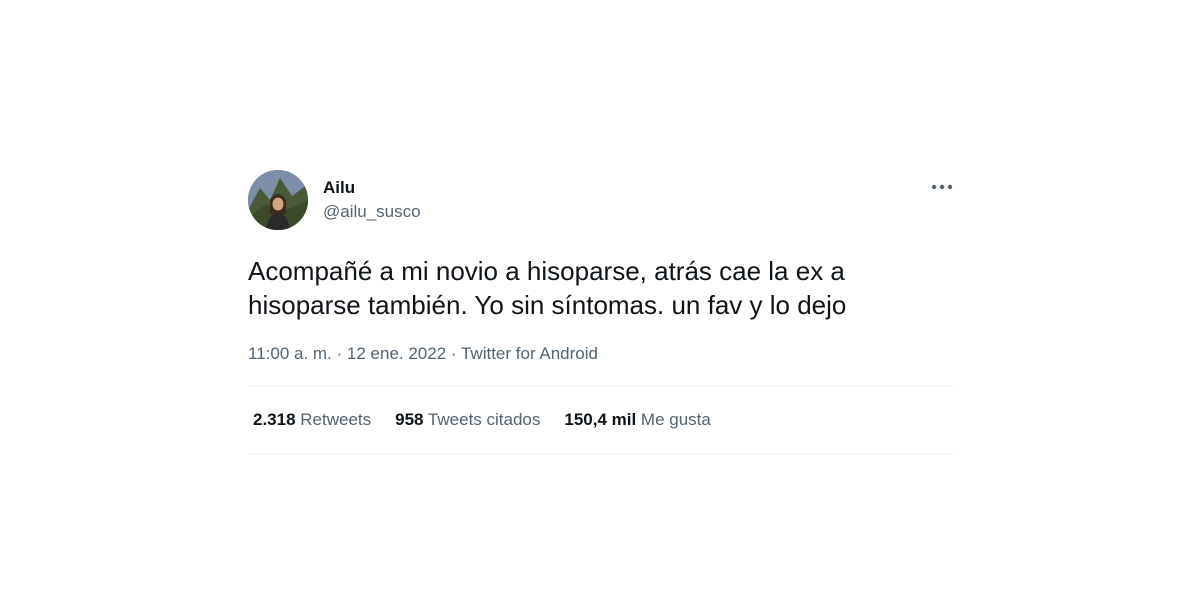  Describe the element at coordinates (409, 419) in the screenshot. I see `quotes-count: 958` at that location.